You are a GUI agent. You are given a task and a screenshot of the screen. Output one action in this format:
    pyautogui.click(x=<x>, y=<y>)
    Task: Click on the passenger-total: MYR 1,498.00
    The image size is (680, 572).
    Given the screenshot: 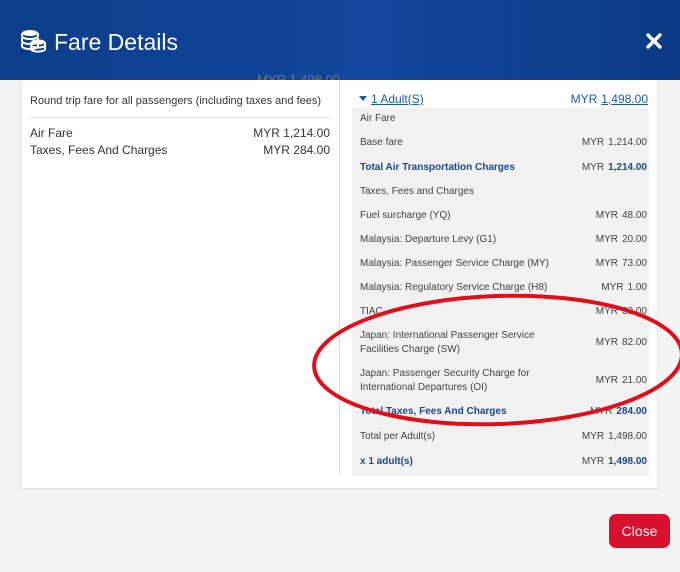 What is the action you would take?
    pyautogui.click(x=609, y=99)
    